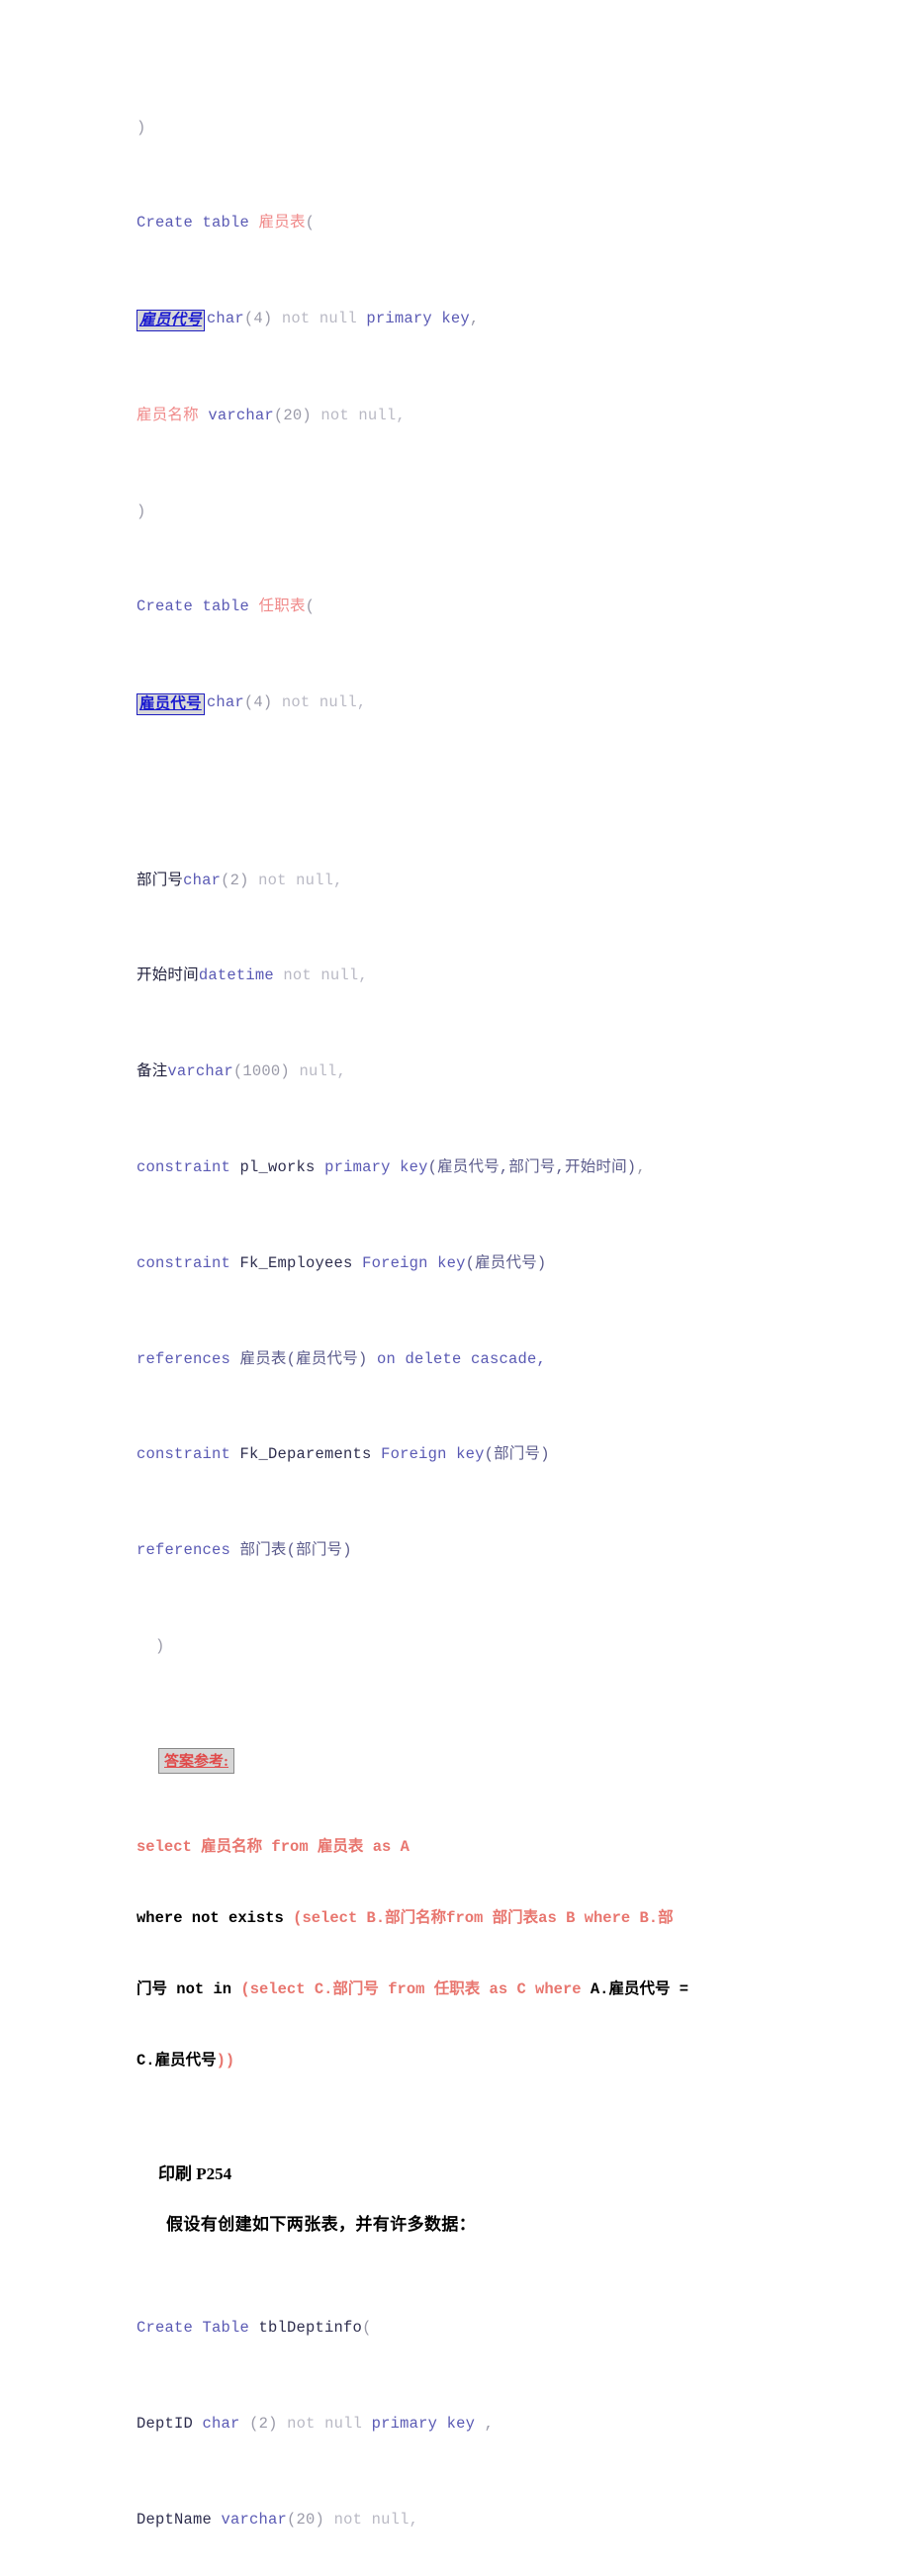 The image size is (910, 2576). What do you see at coordinates (341, 1359) in the screenshot?
I see `code-line-references-employee: references 雇员表(雇员代号) on delete cascade,` at bounding box center [341, 1359].